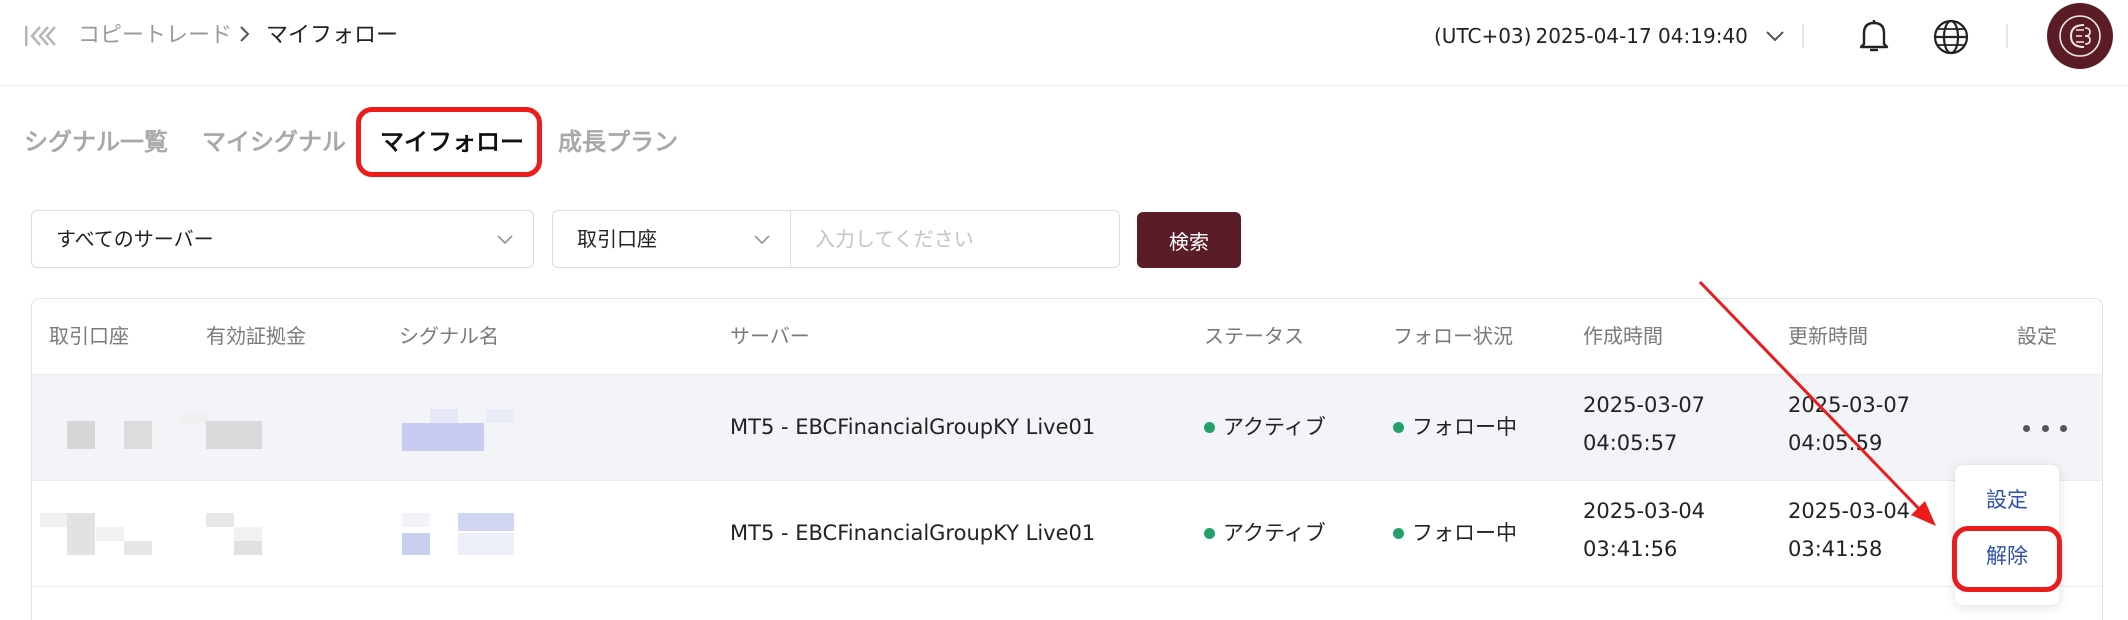 This screenshot has height=620, width=2128. Describe the element at coordinates (618, 142) in the screenshot. I see `tab-growth-plan: 成長プラン` at that location.